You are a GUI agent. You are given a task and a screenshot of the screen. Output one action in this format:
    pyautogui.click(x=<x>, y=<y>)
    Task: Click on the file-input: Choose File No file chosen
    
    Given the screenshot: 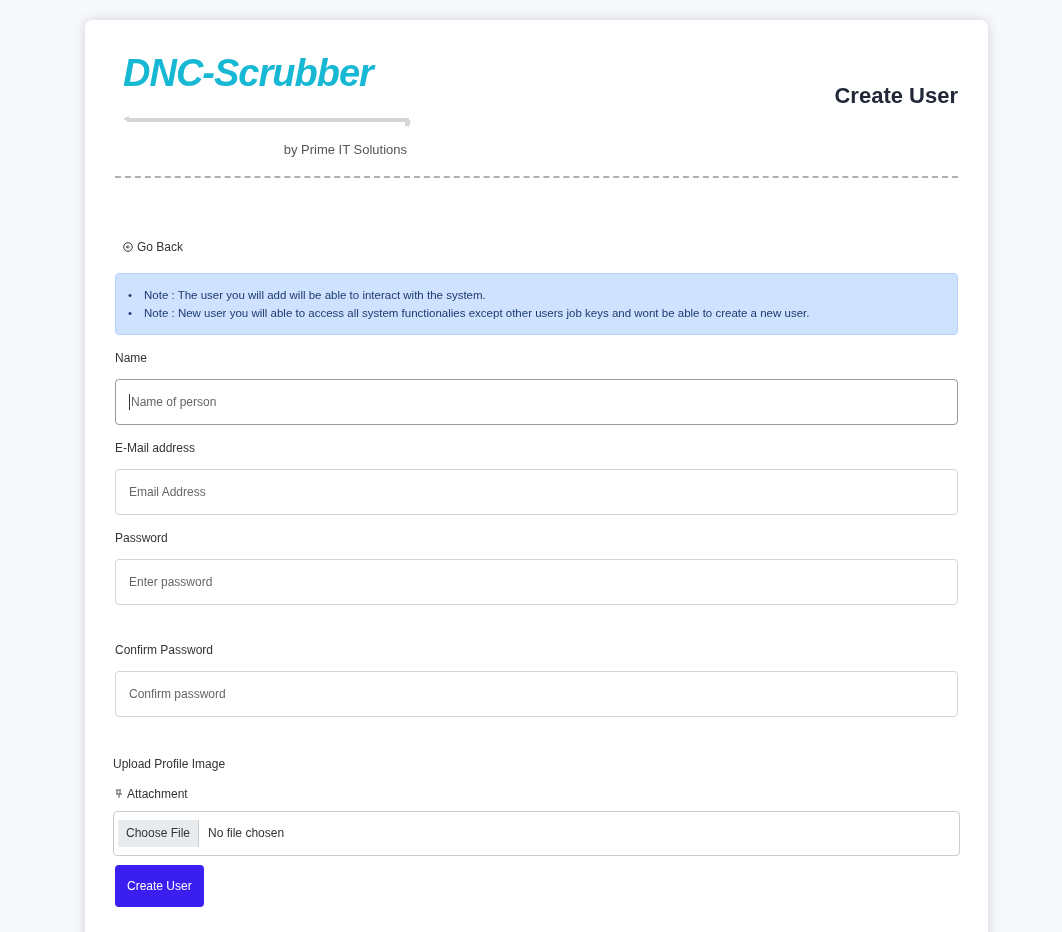 What is the action you would take?
    pyautogui.click(x=536, y=833)
    